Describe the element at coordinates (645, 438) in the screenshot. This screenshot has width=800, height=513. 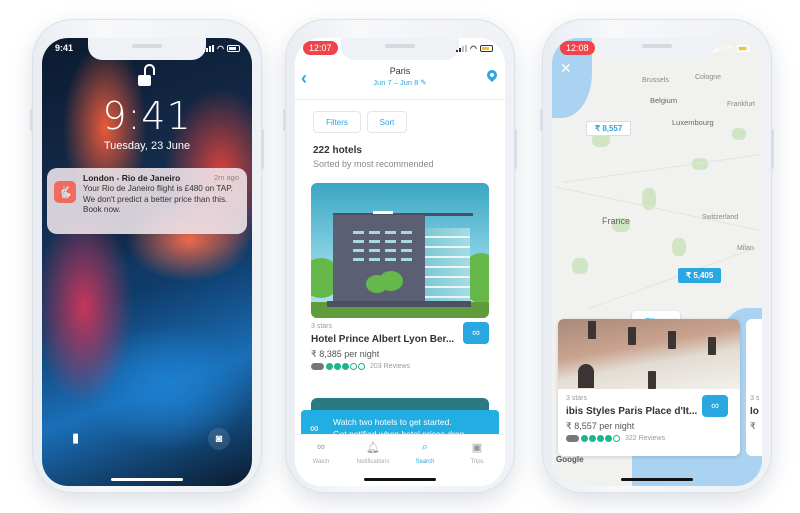
I see `review-count: 322 Reviews` at that location.